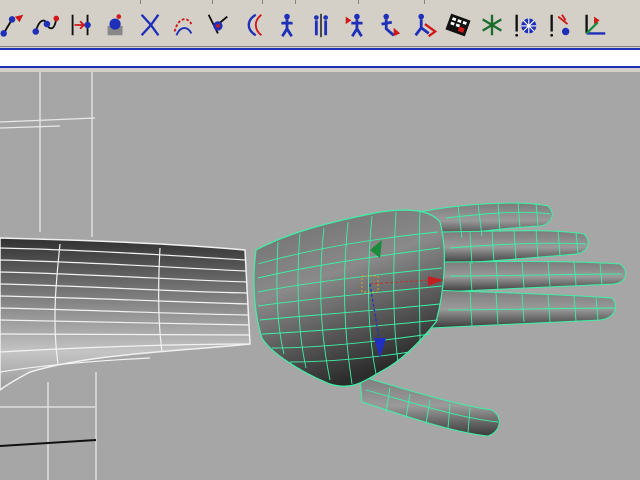 The image size is (640, 480). I want to click on ik-spline-handle-tool-button, so click(46, 25).